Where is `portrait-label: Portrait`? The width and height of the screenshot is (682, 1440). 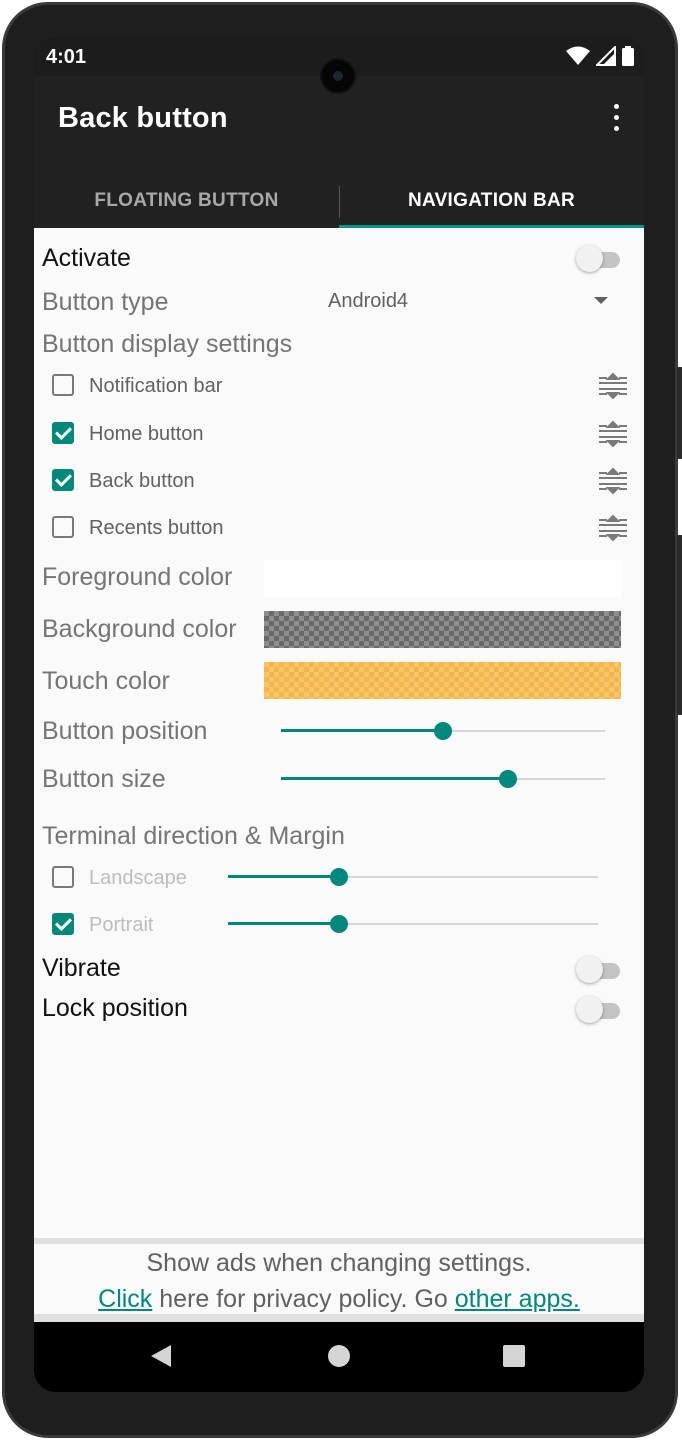 portrait-label: Portrait is located at coordinates (121, 925).